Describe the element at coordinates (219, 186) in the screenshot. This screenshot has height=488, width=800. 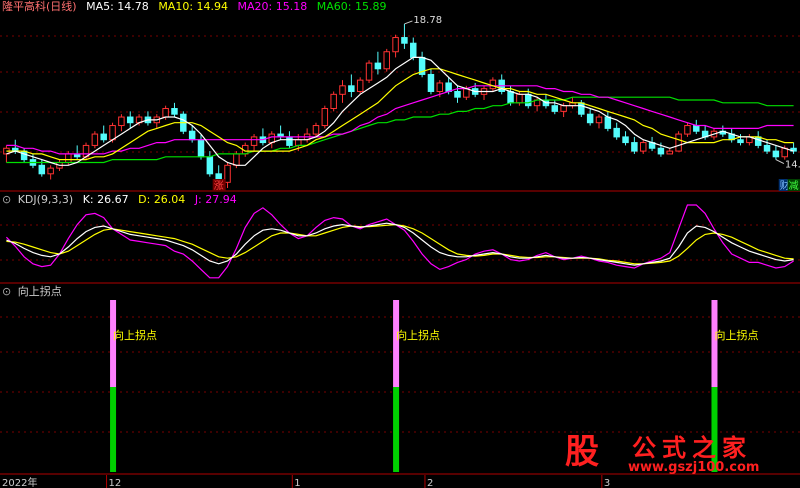
I see `limit-up-badge: 涨` at that location.